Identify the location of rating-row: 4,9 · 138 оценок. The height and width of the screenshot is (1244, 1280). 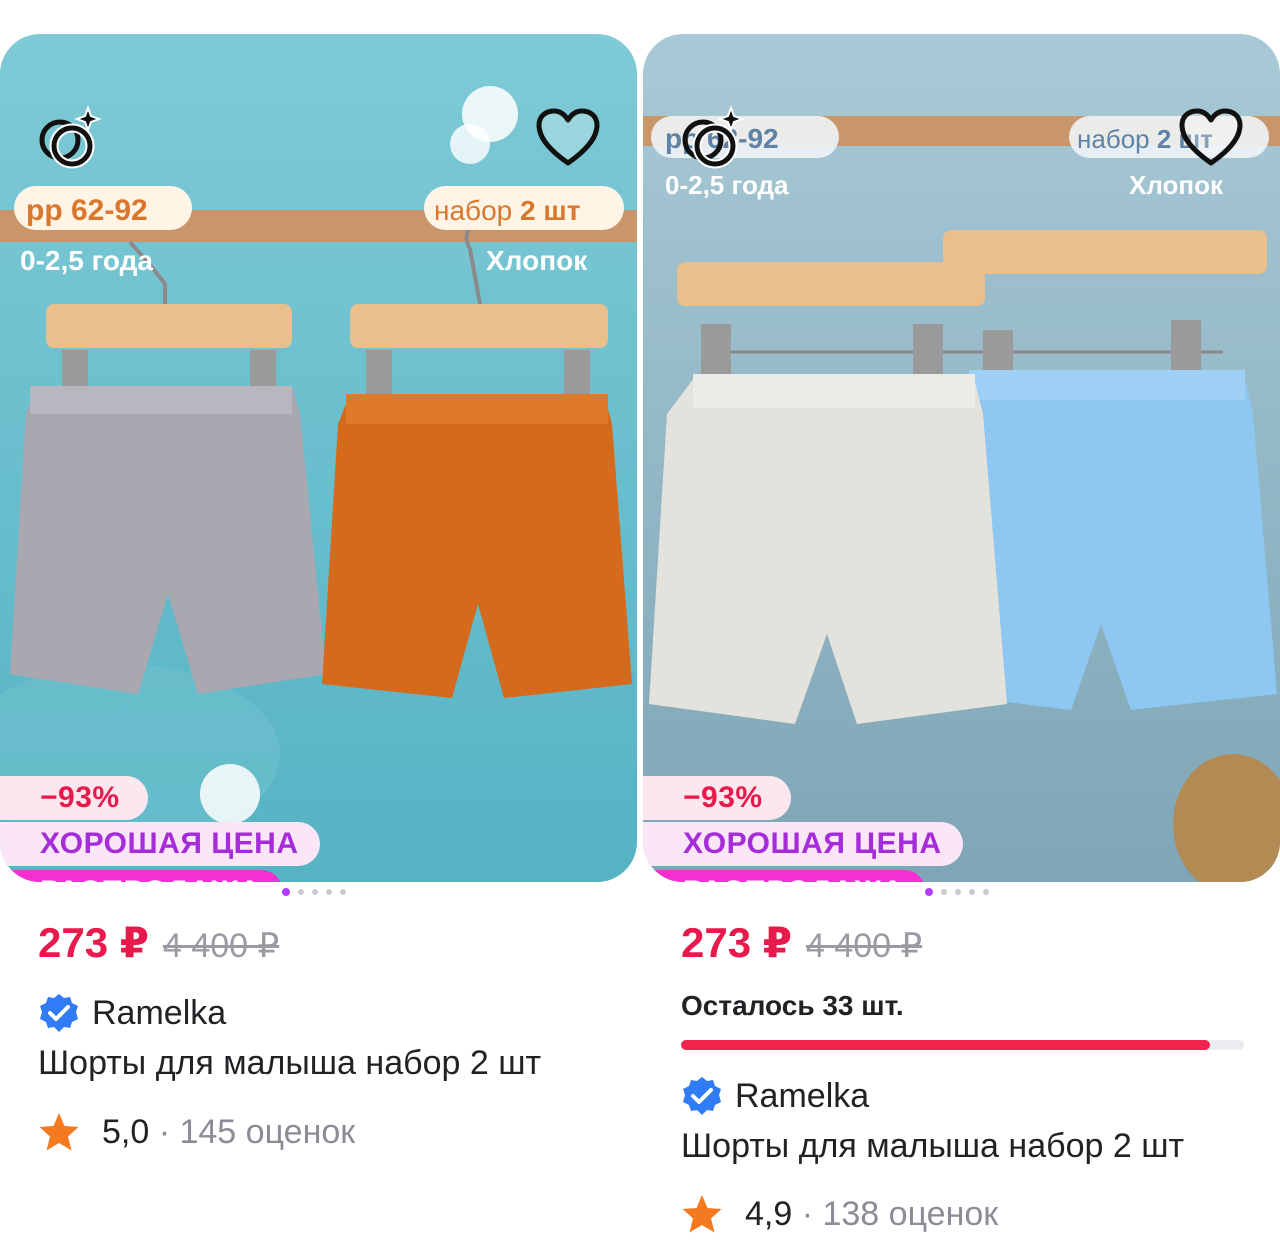
(839, 1214).